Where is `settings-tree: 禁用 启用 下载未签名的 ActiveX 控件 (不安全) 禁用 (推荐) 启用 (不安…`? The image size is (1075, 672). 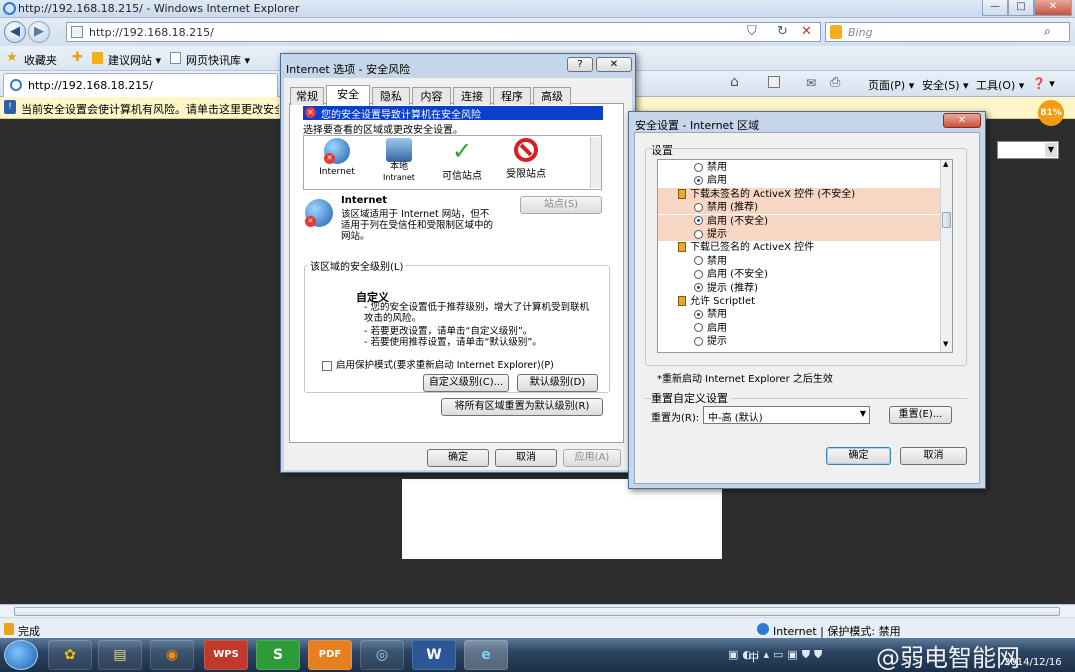 settings-tree: 禁用 启用 下载未签名的 ActiveX 控件 (不安全) 禁用 (推荐) 启用 (不安… is located at coordinates (805, 256).